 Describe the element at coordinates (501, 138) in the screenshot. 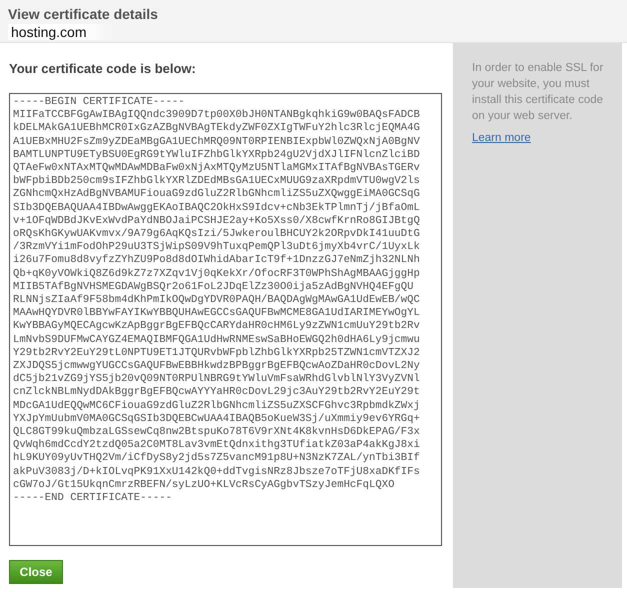

I see `learn-more-link: Learn more` at that location.